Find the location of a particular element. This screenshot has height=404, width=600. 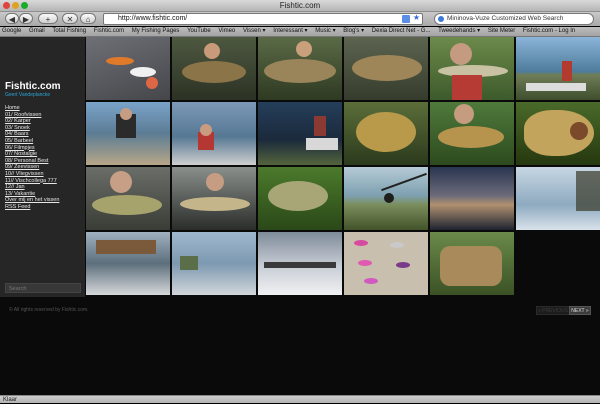

forward-arrow-icon: ▶ is located at coordinates (26, 19).